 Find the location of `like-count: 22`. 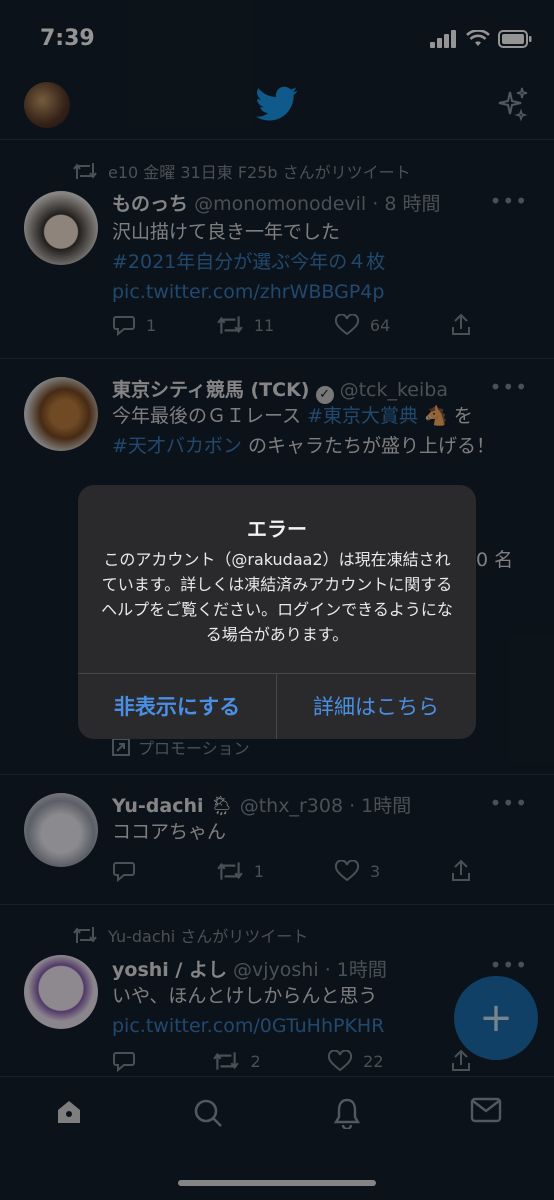

like-count: 22 is located at coordinates (373, 1061).